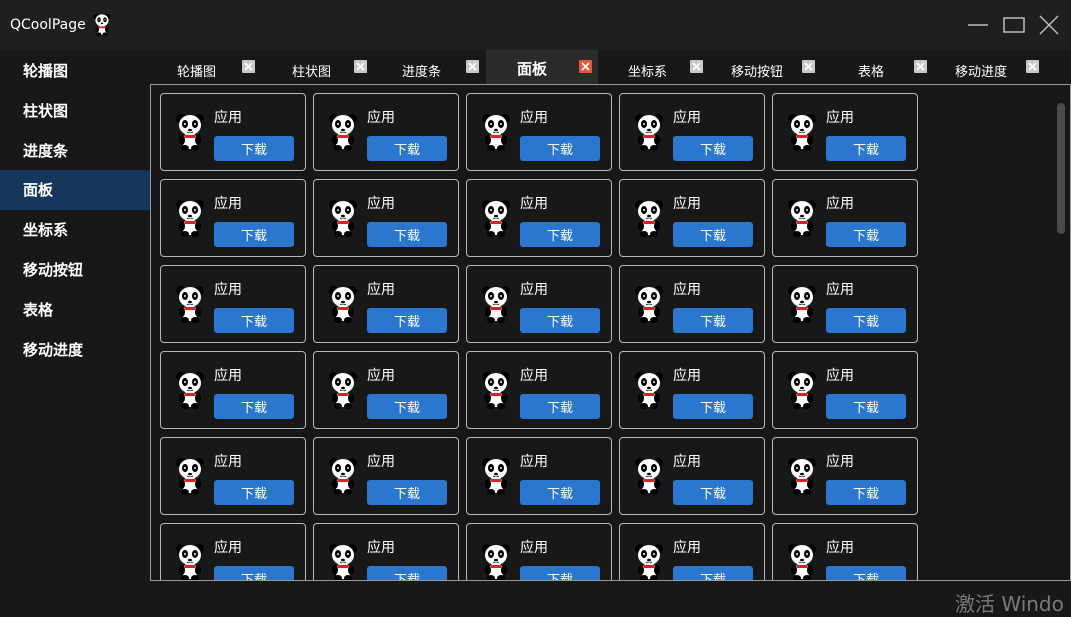 This screenshot has height=617, width=1071. Describe the element at coordinates (1014, 25) in the screenshot. I see `maximize-icon` at that location.